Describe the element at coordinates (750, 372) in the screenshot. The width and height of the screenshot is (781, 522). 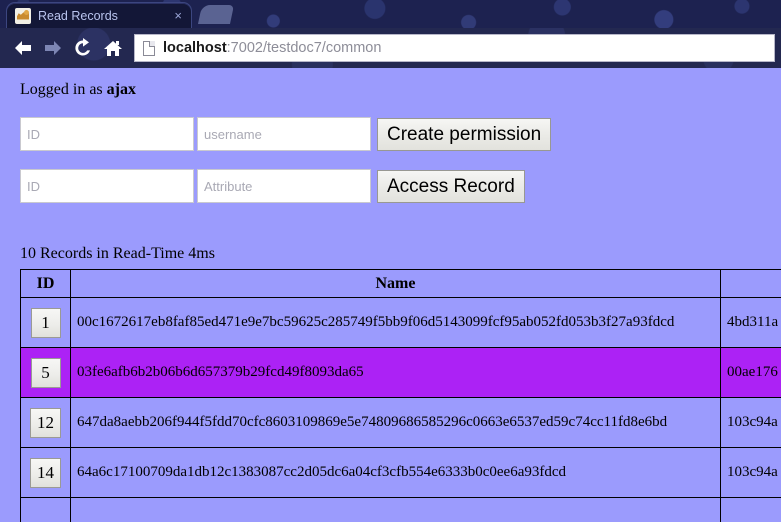
I see `record-extra-cell: 00ae176` at that location.